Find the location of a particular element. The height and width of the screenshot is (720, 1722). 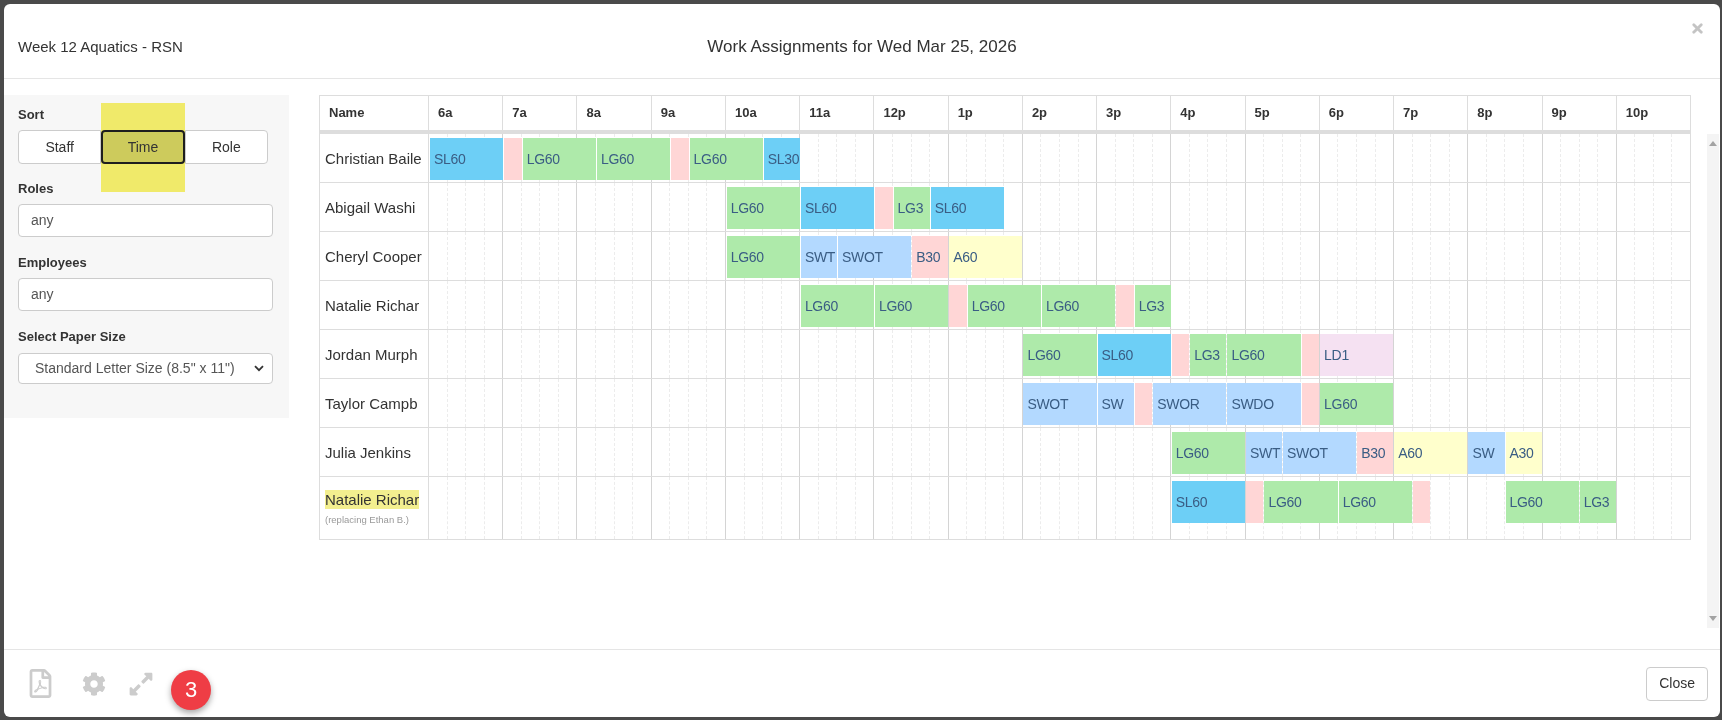

schedule-name: Week 12 Aquatics - RSN is located at coordinates (100, 46).